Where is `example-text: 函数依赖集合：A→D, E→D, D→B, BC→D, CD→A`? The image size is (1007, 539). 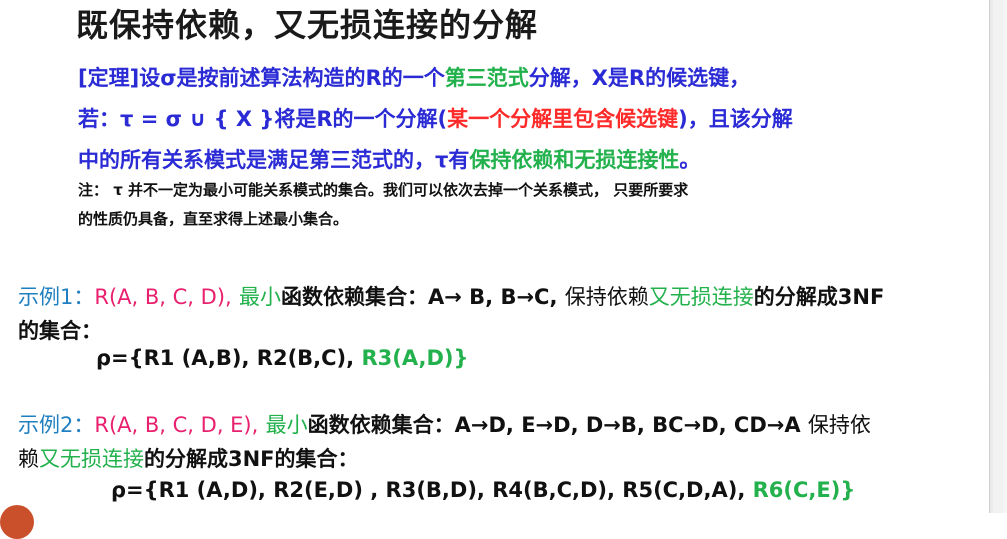
example-text: 函数依赖集合：A→D, E→D, D→B, BC→D, CD→A is located at coordinates (554, 425).